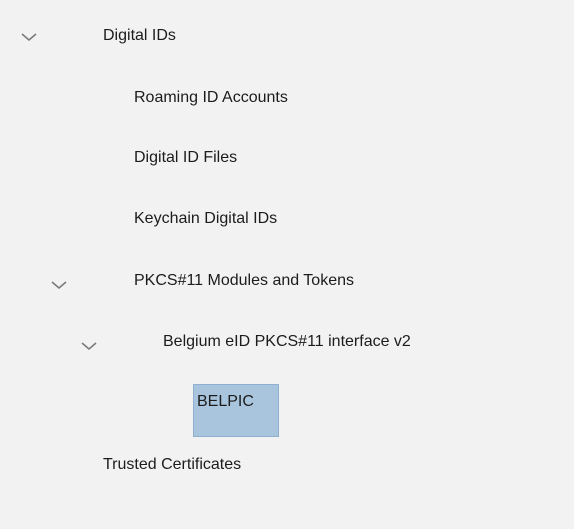 The image size is (574, 529). Describe the element at coordinates (211, 98) in the screenshot. I see `tree-item-roaming-id-accounts: Roaming ID Accounts` at that location.